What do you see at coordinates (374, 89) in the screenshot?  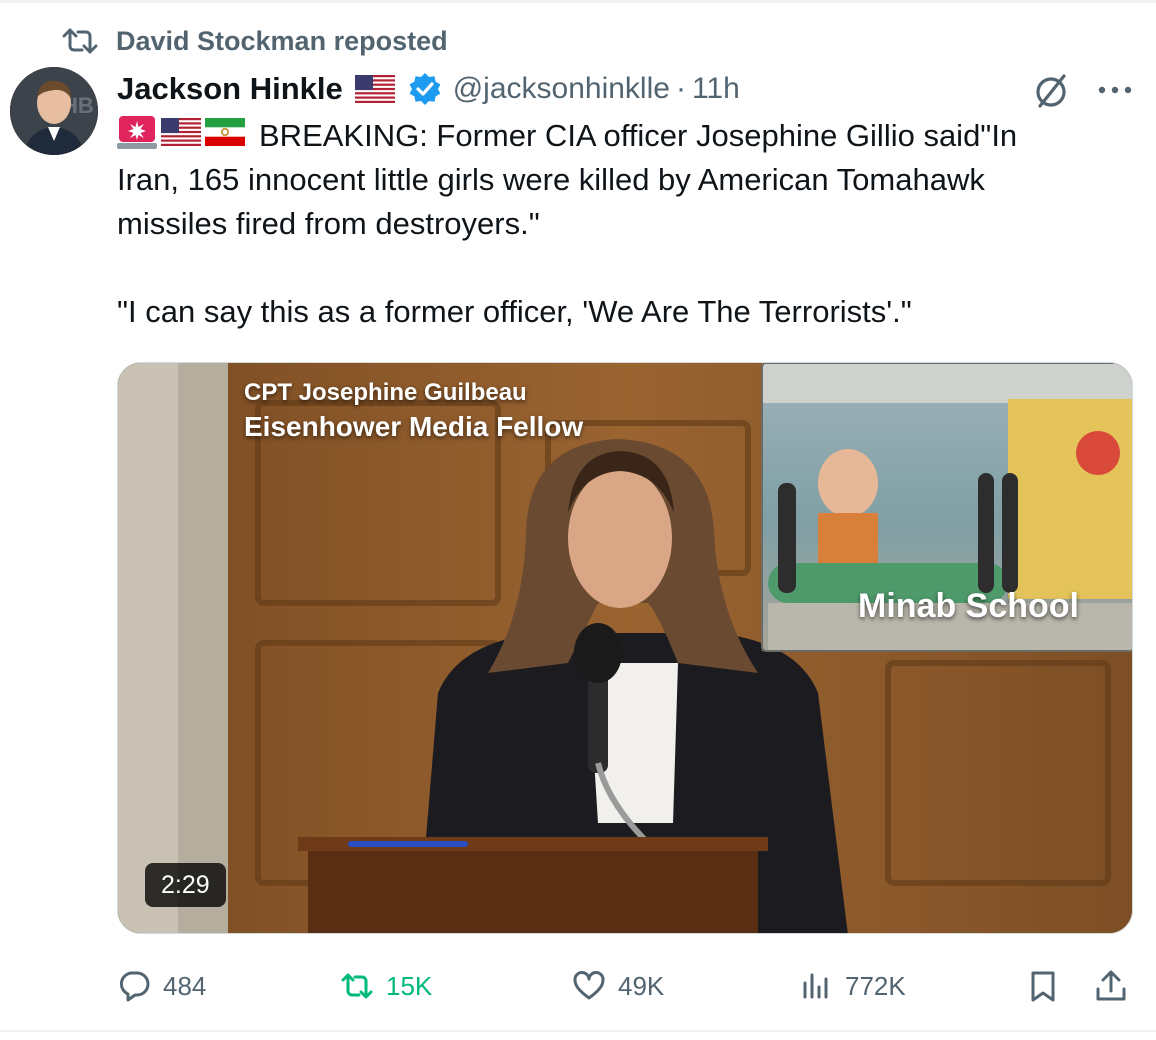 I see `us-flag-icon` at bounding box center [374, 89].